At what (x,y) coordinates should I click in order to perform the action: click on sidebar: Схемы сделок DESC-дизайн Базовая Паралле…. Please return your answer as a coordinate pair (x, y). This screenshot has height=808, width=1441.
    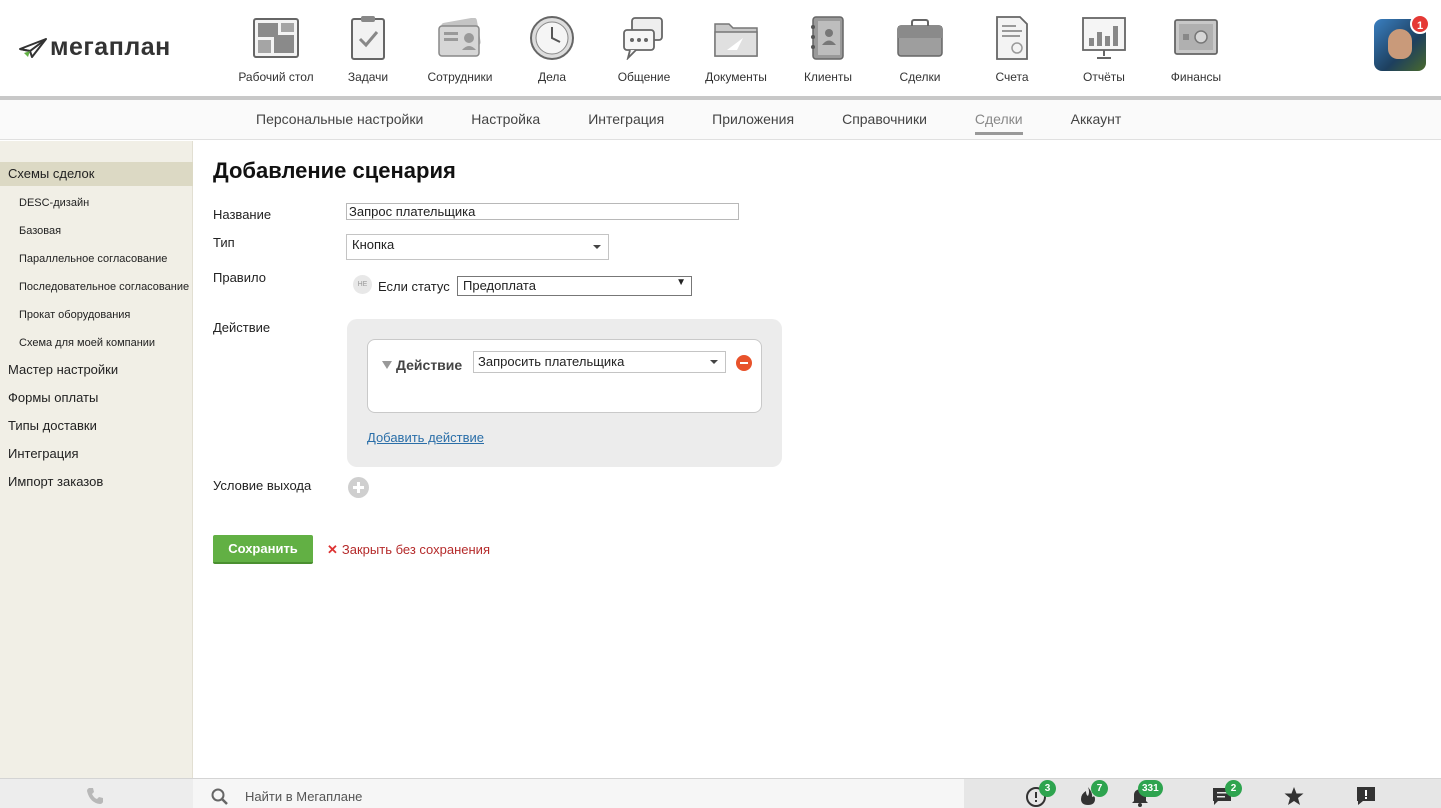
    Looking at the image, I should click on (96, 459).